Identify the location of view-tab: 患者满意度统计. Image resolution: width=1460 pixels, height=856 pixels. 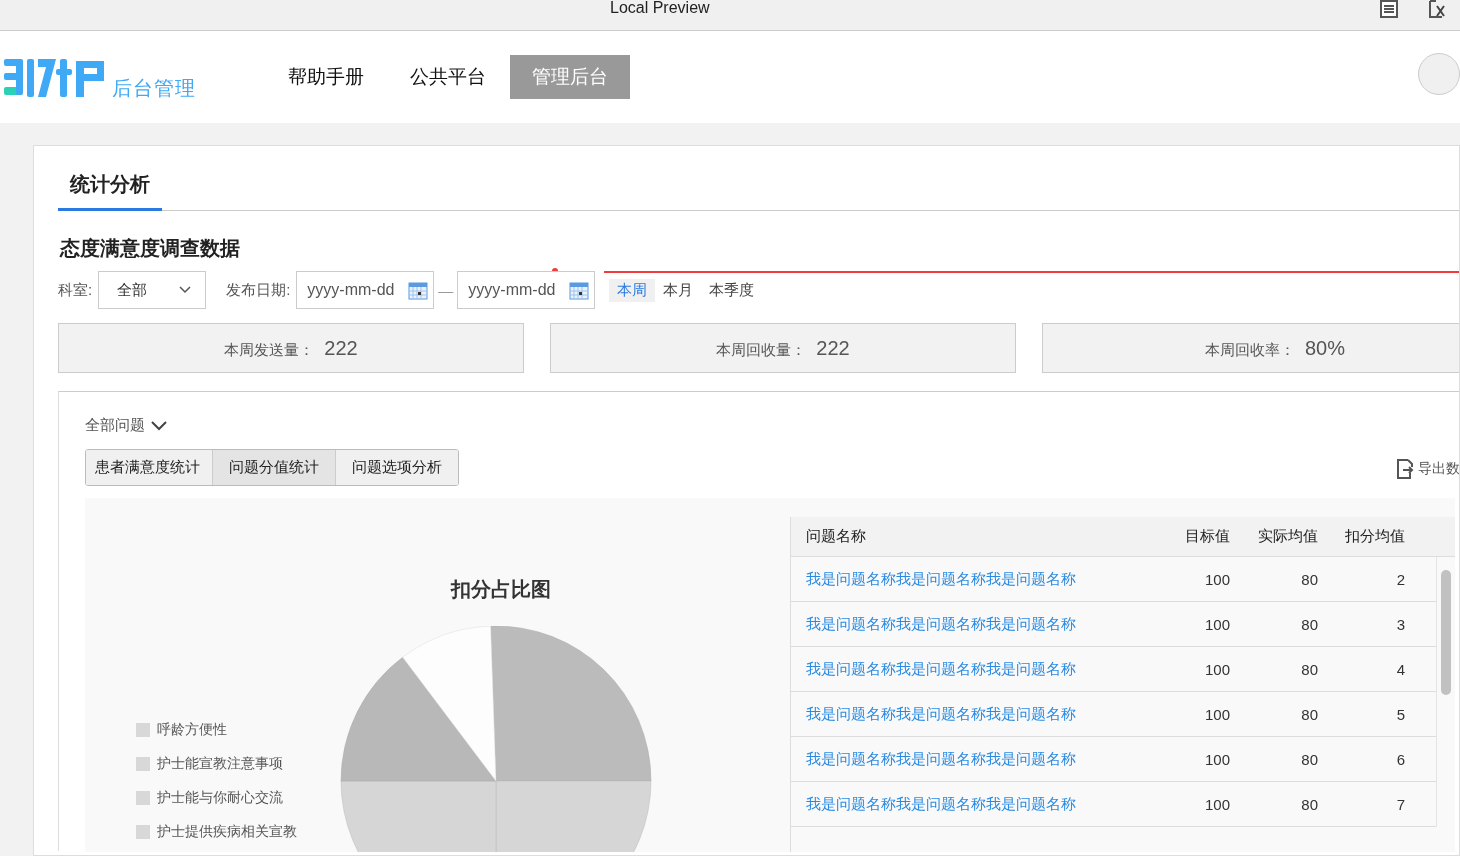
(149, 467).